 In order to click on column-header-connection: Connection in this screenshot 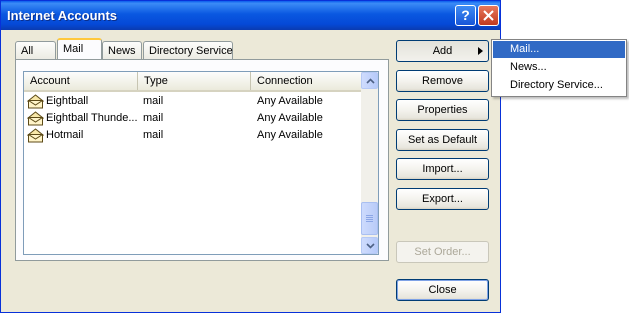, I will do `click(306, 81)`.